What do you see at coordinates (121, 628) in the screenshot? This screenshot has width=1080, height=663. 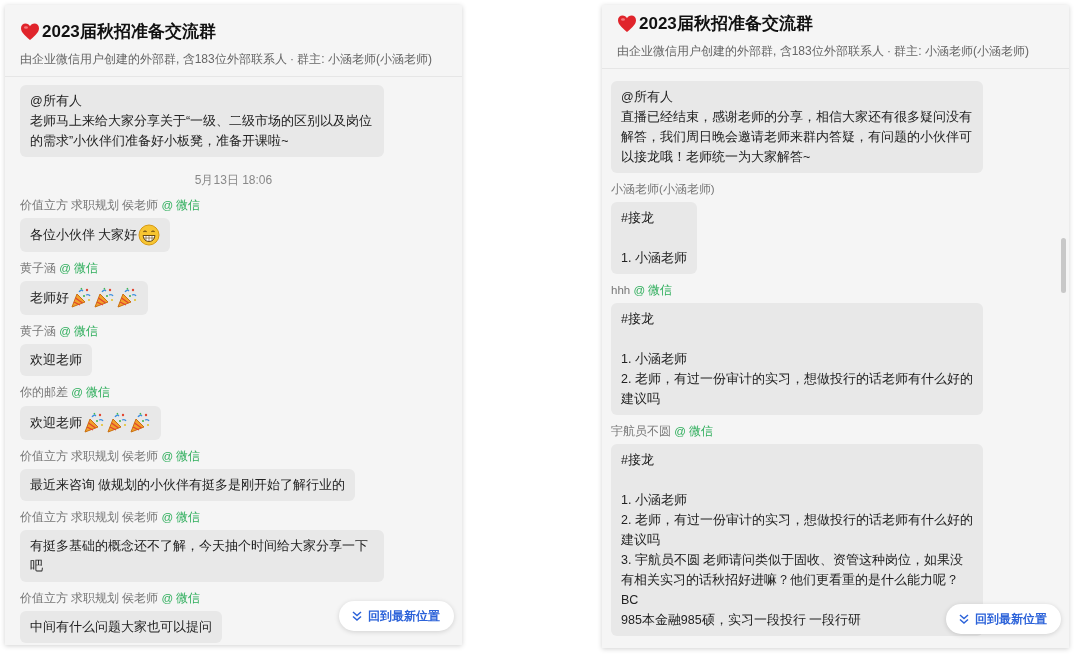 I see `message-line: 中间有什么问题大家也可以提问` at bounding box center [121, 628].